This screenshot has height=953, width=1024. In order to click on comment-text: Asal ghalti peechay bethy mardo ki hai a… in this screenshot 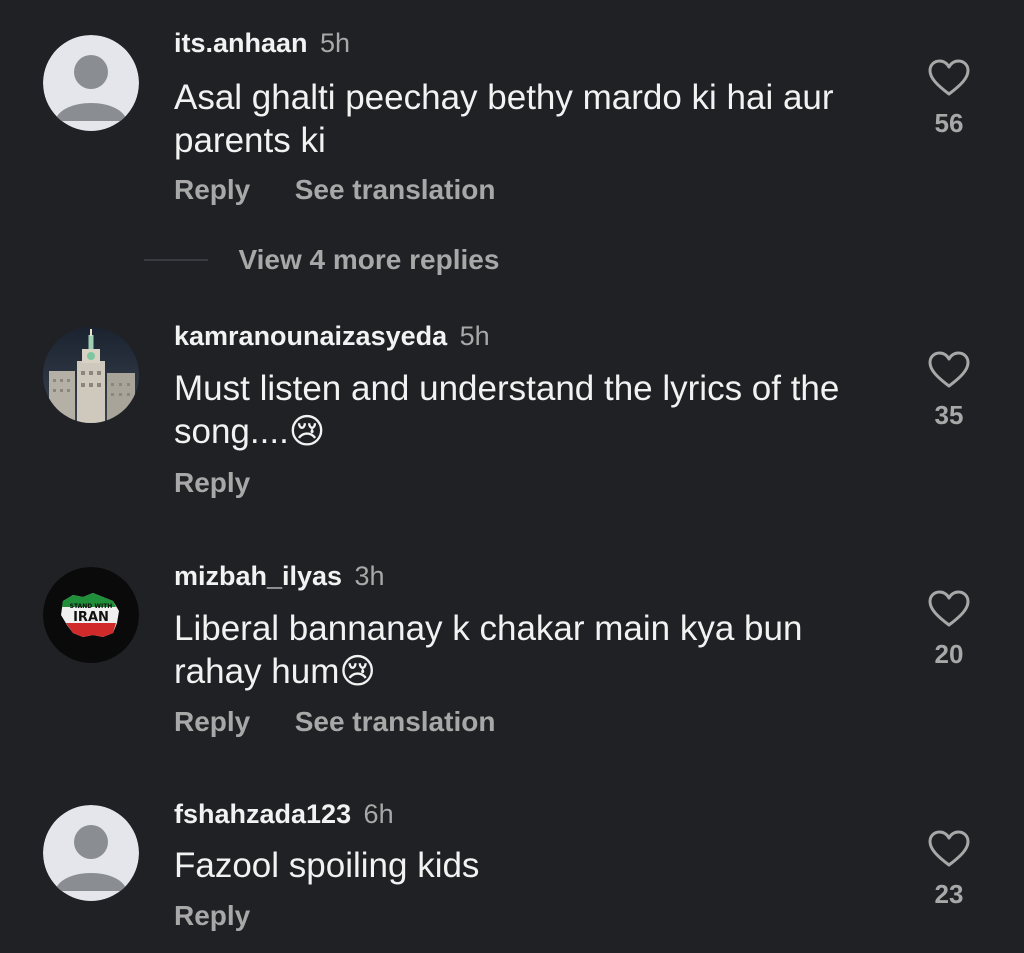, I will do `click(504, 119)`.